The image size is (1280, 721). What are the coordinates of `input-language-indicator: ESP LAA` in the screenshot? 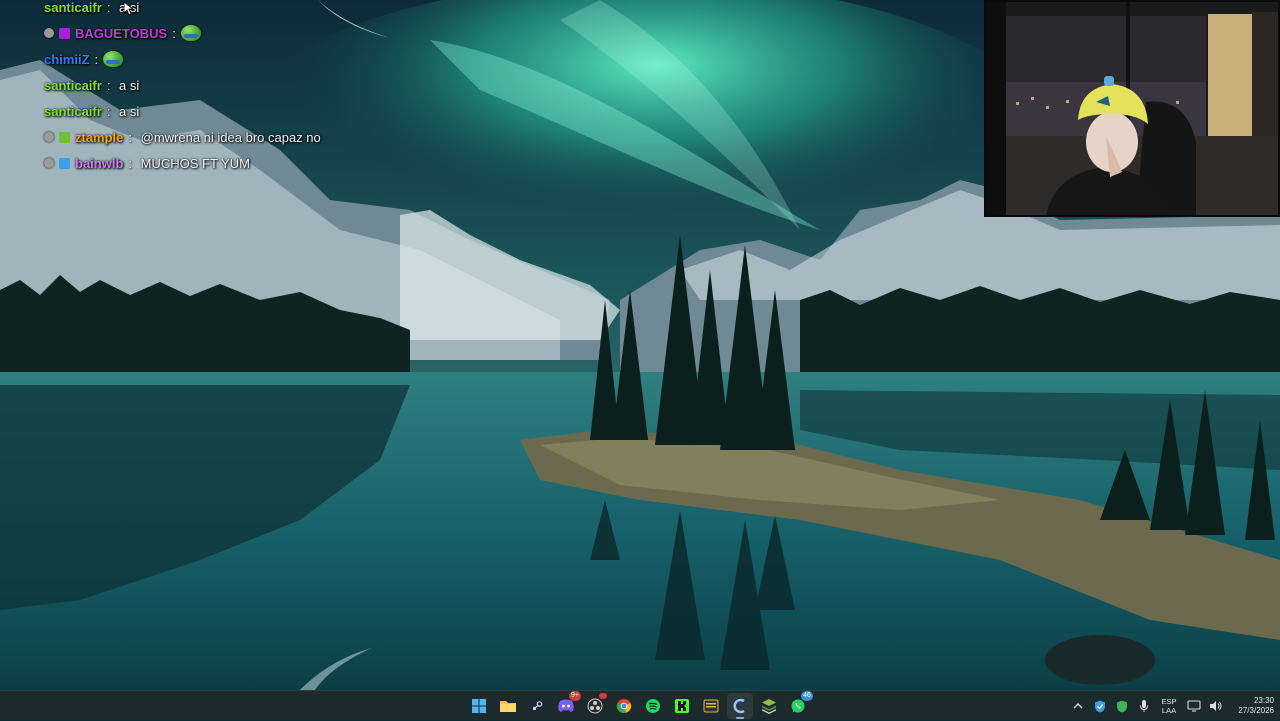 It's located at (1169, 706).